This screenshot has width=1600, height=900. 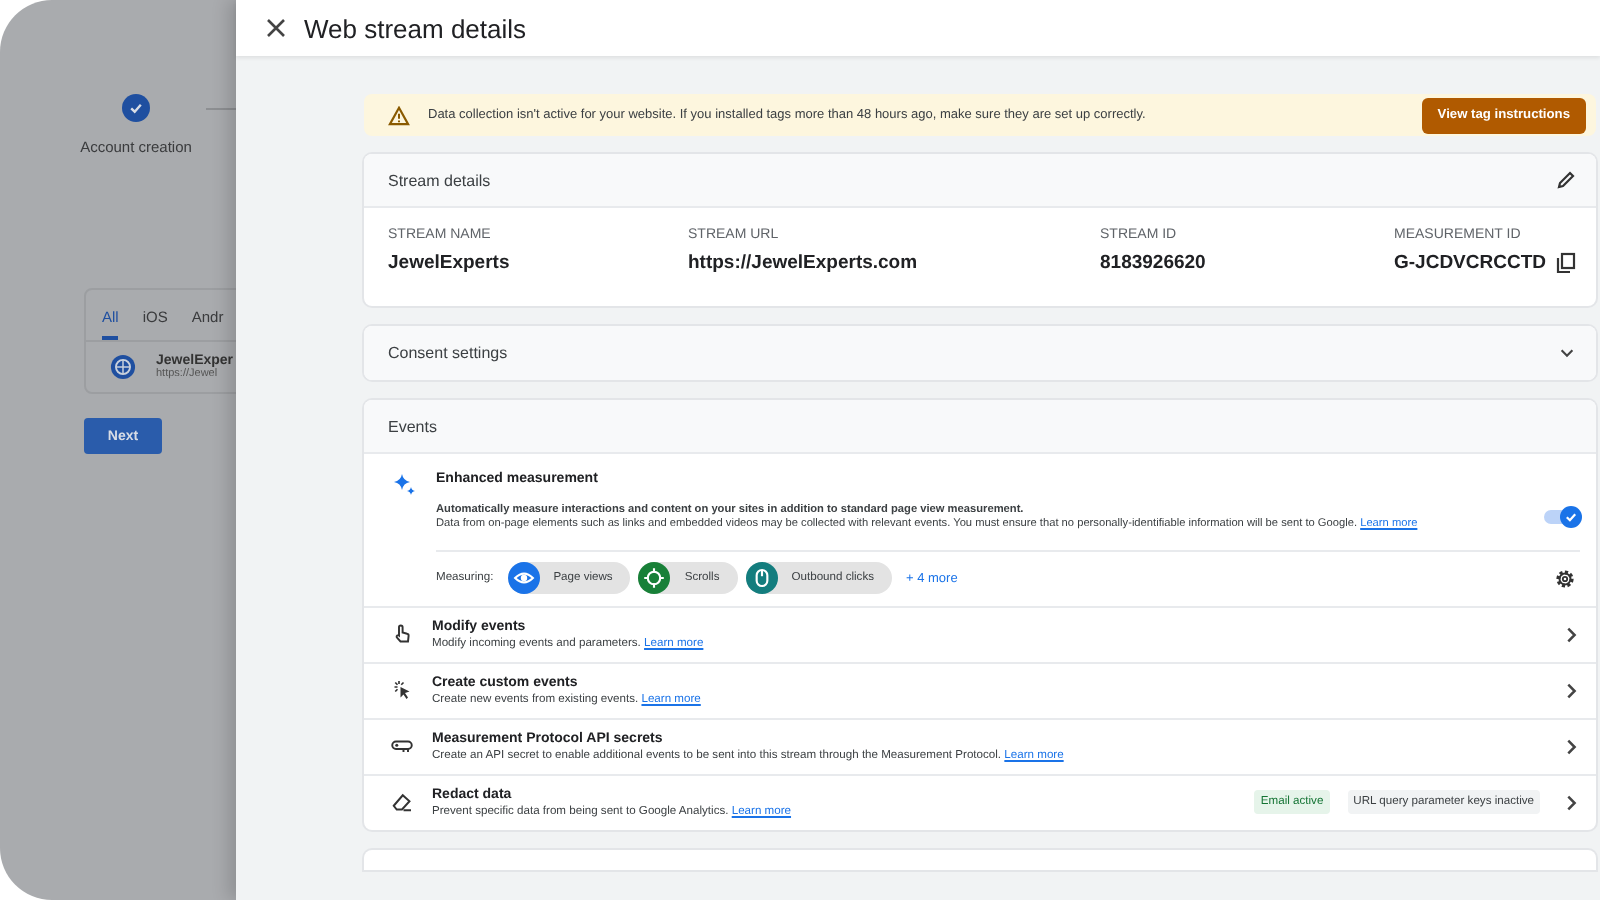 What do you see at coordinates (404, 484) in the screenshot?
I see `sparkle-icon` at bounding box center [404, 484].